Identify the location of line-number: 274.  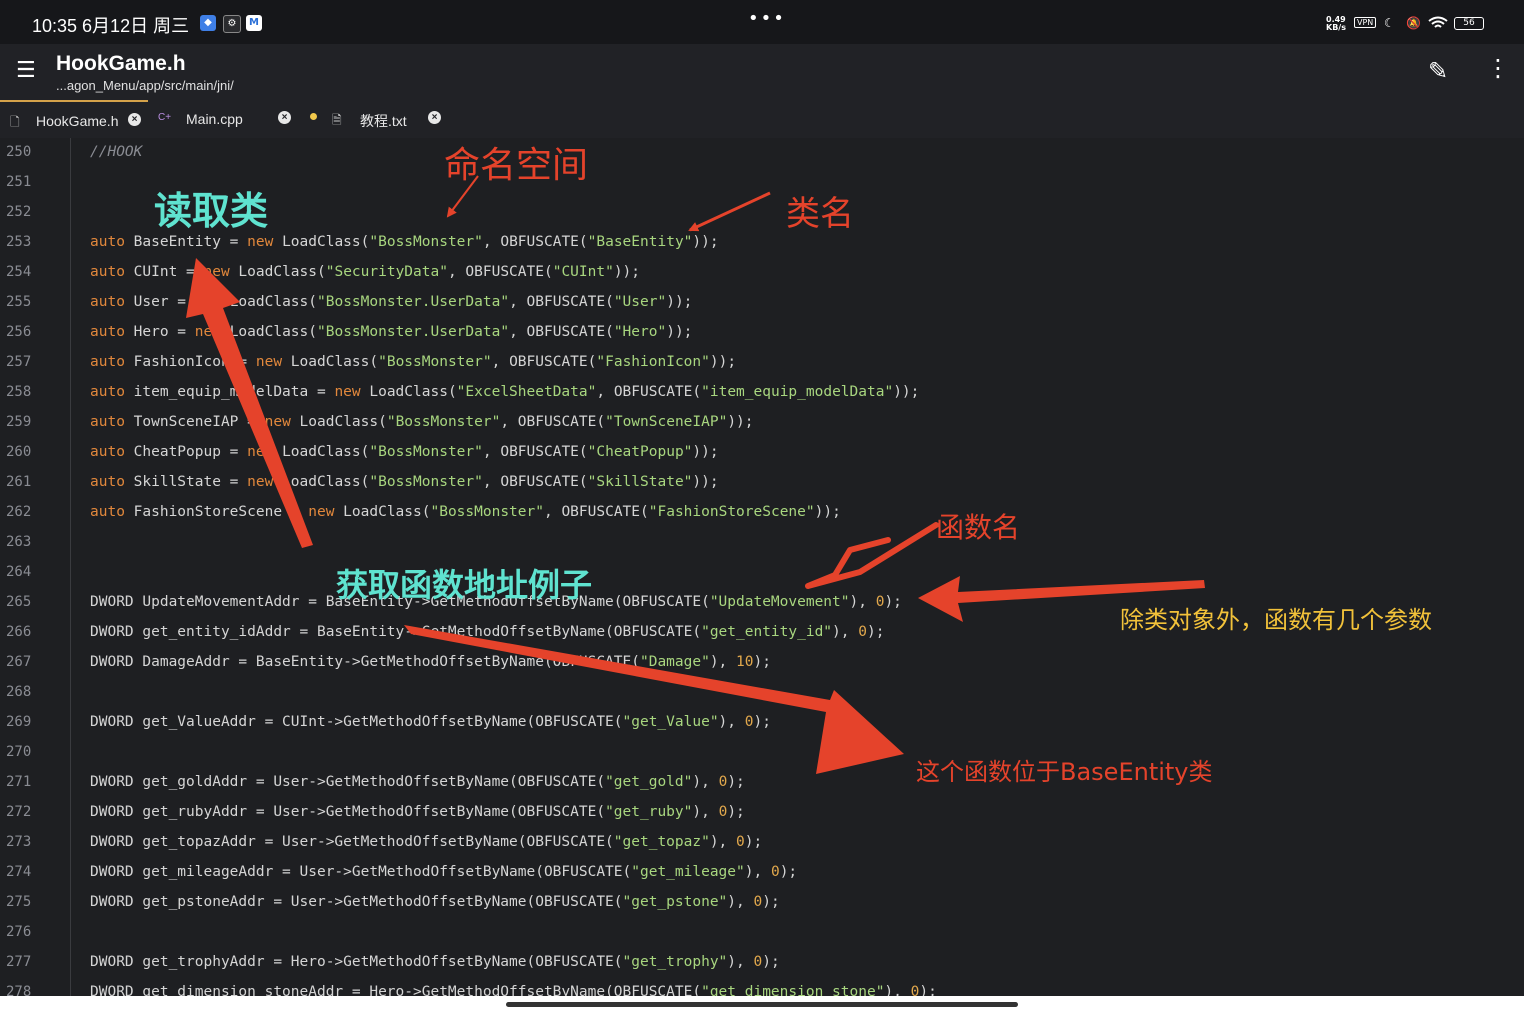
(19, 872).